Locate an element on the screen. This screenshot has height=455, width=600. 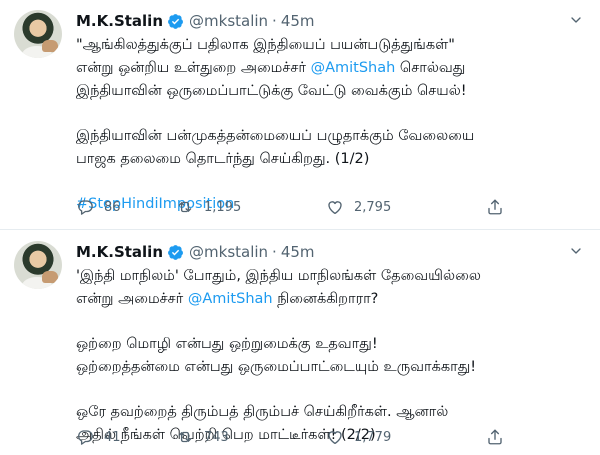
like-count: 2,795 is located at coordinates (373, 207).